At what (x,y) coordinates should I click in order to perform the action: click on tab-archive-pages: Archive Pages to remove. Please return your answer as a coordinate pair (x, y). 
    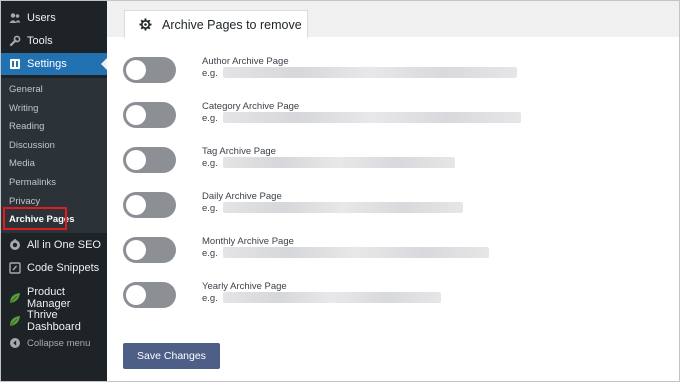
    Looking at the image, I should click on (216, 24).